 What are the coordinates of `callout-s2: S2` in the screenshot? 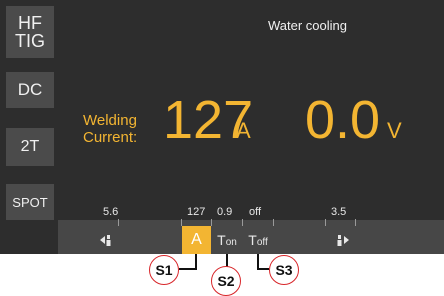 It's located at (226, 281).